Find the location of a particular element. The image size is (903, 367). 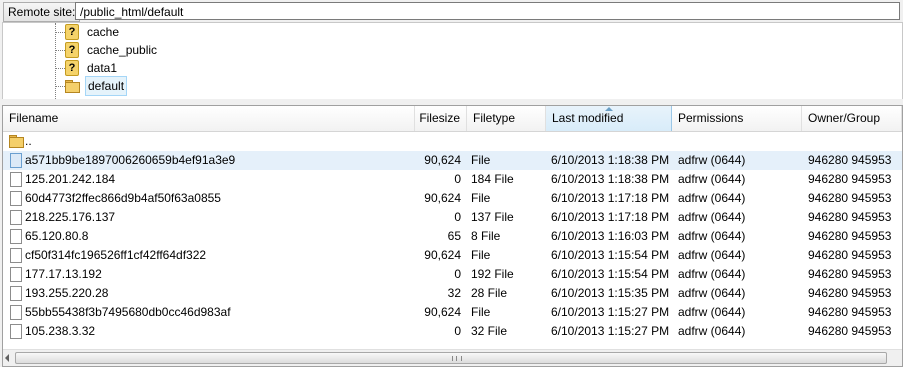

file-size: 32 is located at coordinates (454, 293).